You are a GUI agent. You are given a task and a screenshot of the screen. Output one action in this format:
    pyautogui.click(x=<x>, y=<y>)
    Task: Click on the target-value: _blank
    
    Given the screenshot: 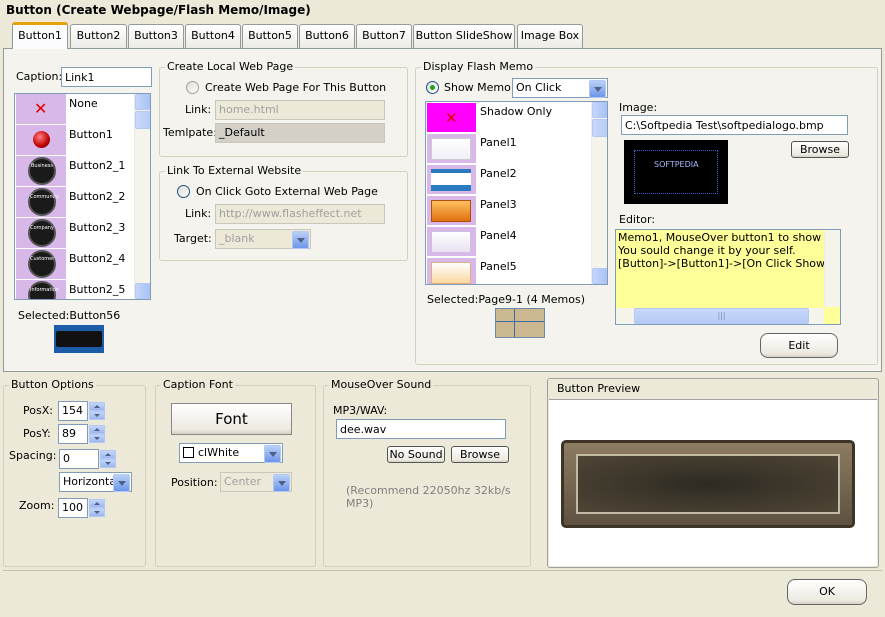 What is the action you would take?
    pyautogui.click(x=237, y=238)
    